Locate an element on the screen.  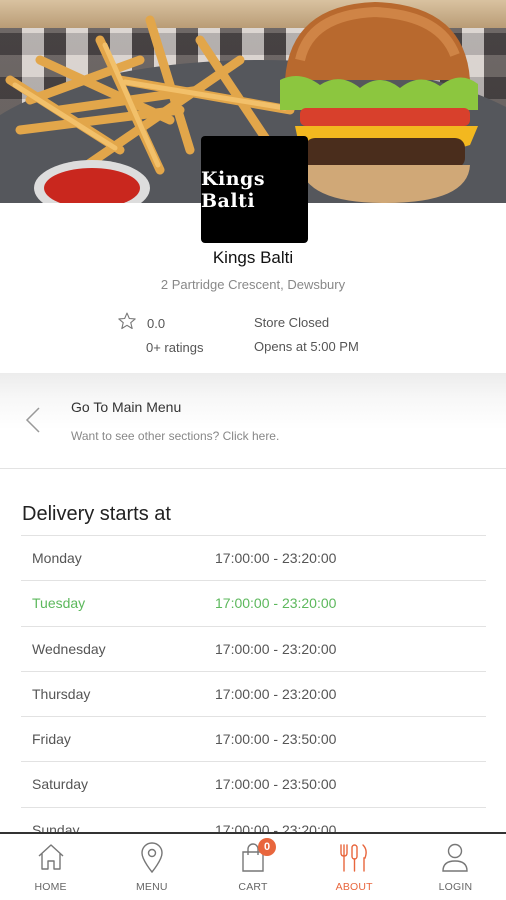
store-name: Kings Balti is located at coordinates (253, 257).